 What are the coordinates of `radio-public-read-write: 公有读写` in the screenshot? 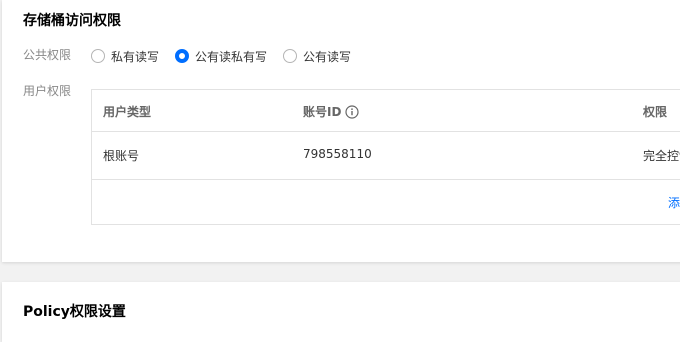 It's located at (317, 56).